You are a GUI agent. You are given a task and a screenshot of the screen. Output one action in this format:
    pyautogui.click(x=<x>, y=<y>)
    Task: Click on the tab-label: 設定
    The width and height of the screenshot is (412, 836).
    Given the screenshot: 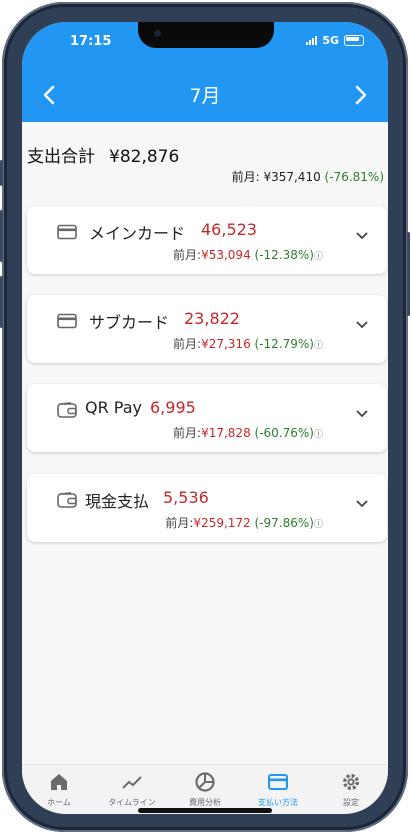 What is the action you would take?
    pyautogui.click(x=351, y=802)
    